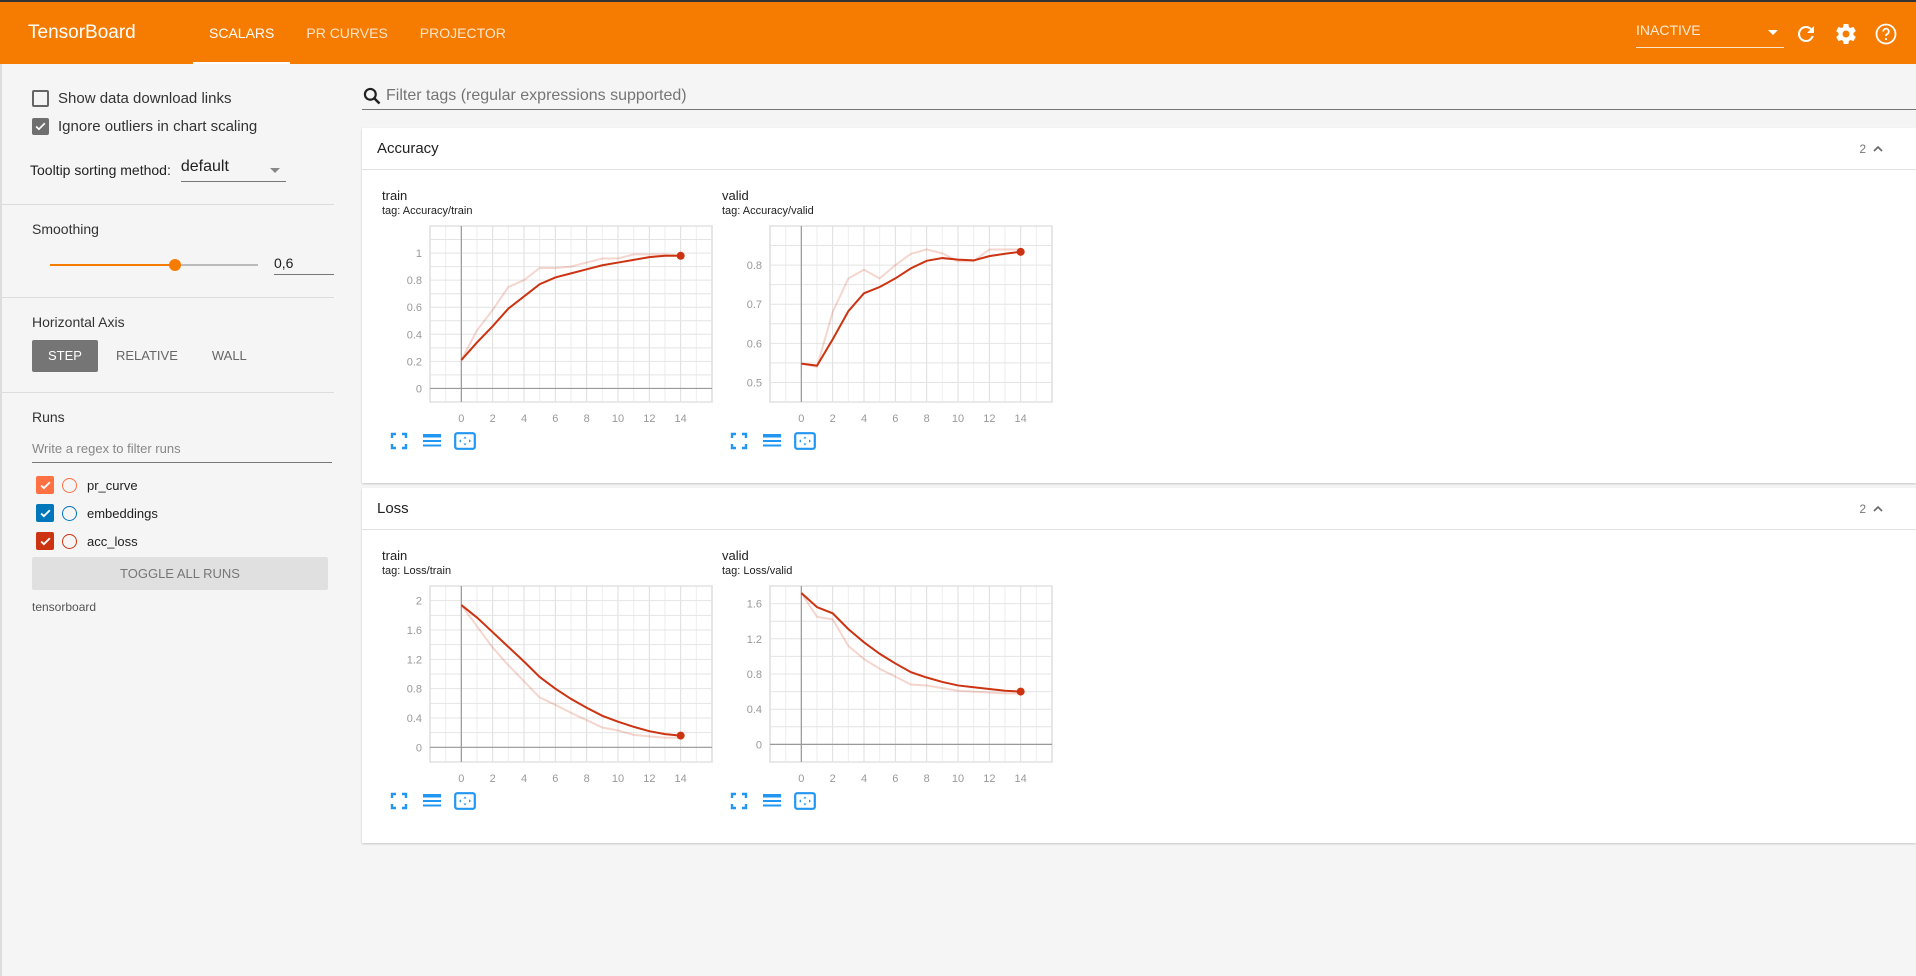  I want to click on chart-tag: tag: Accuracy/train, so click(427, 211).